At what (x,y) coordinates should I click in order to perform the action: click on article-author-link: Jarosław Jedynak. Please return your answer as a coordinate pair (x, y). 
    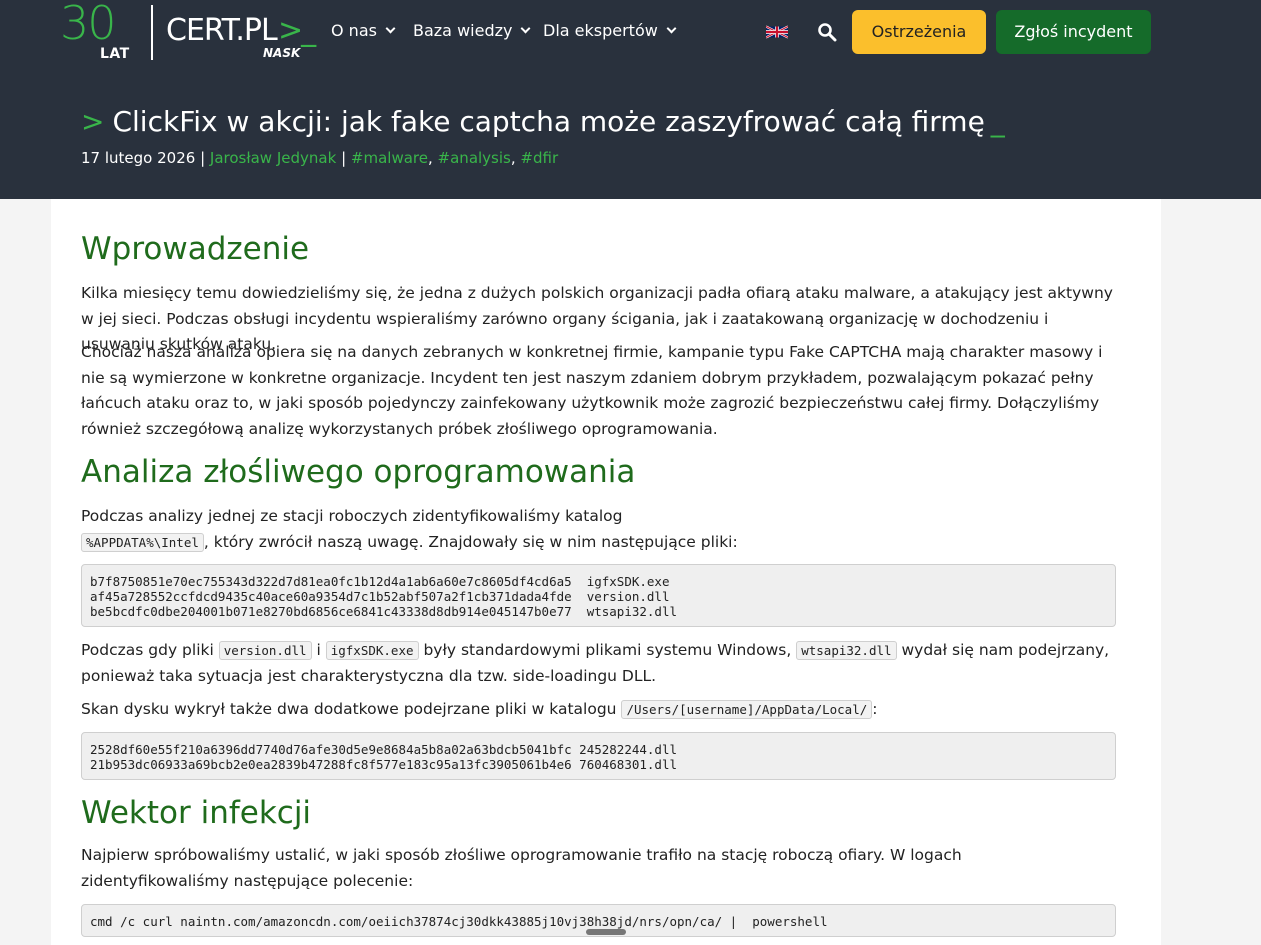
    Looking at the image, I should click on (273, 158).